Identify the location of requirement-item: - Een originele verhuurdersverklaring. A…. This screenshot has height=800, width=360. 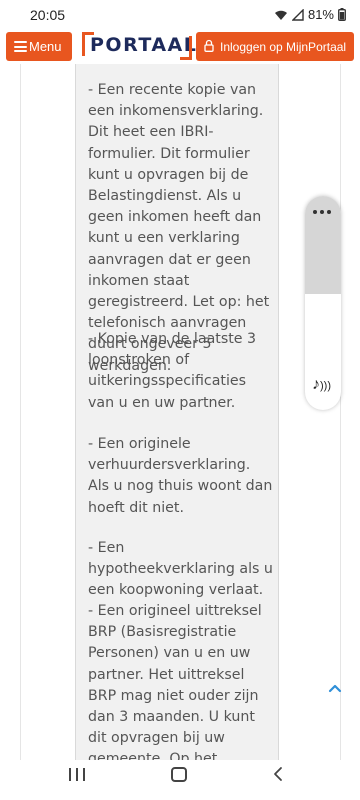
(180, 476).